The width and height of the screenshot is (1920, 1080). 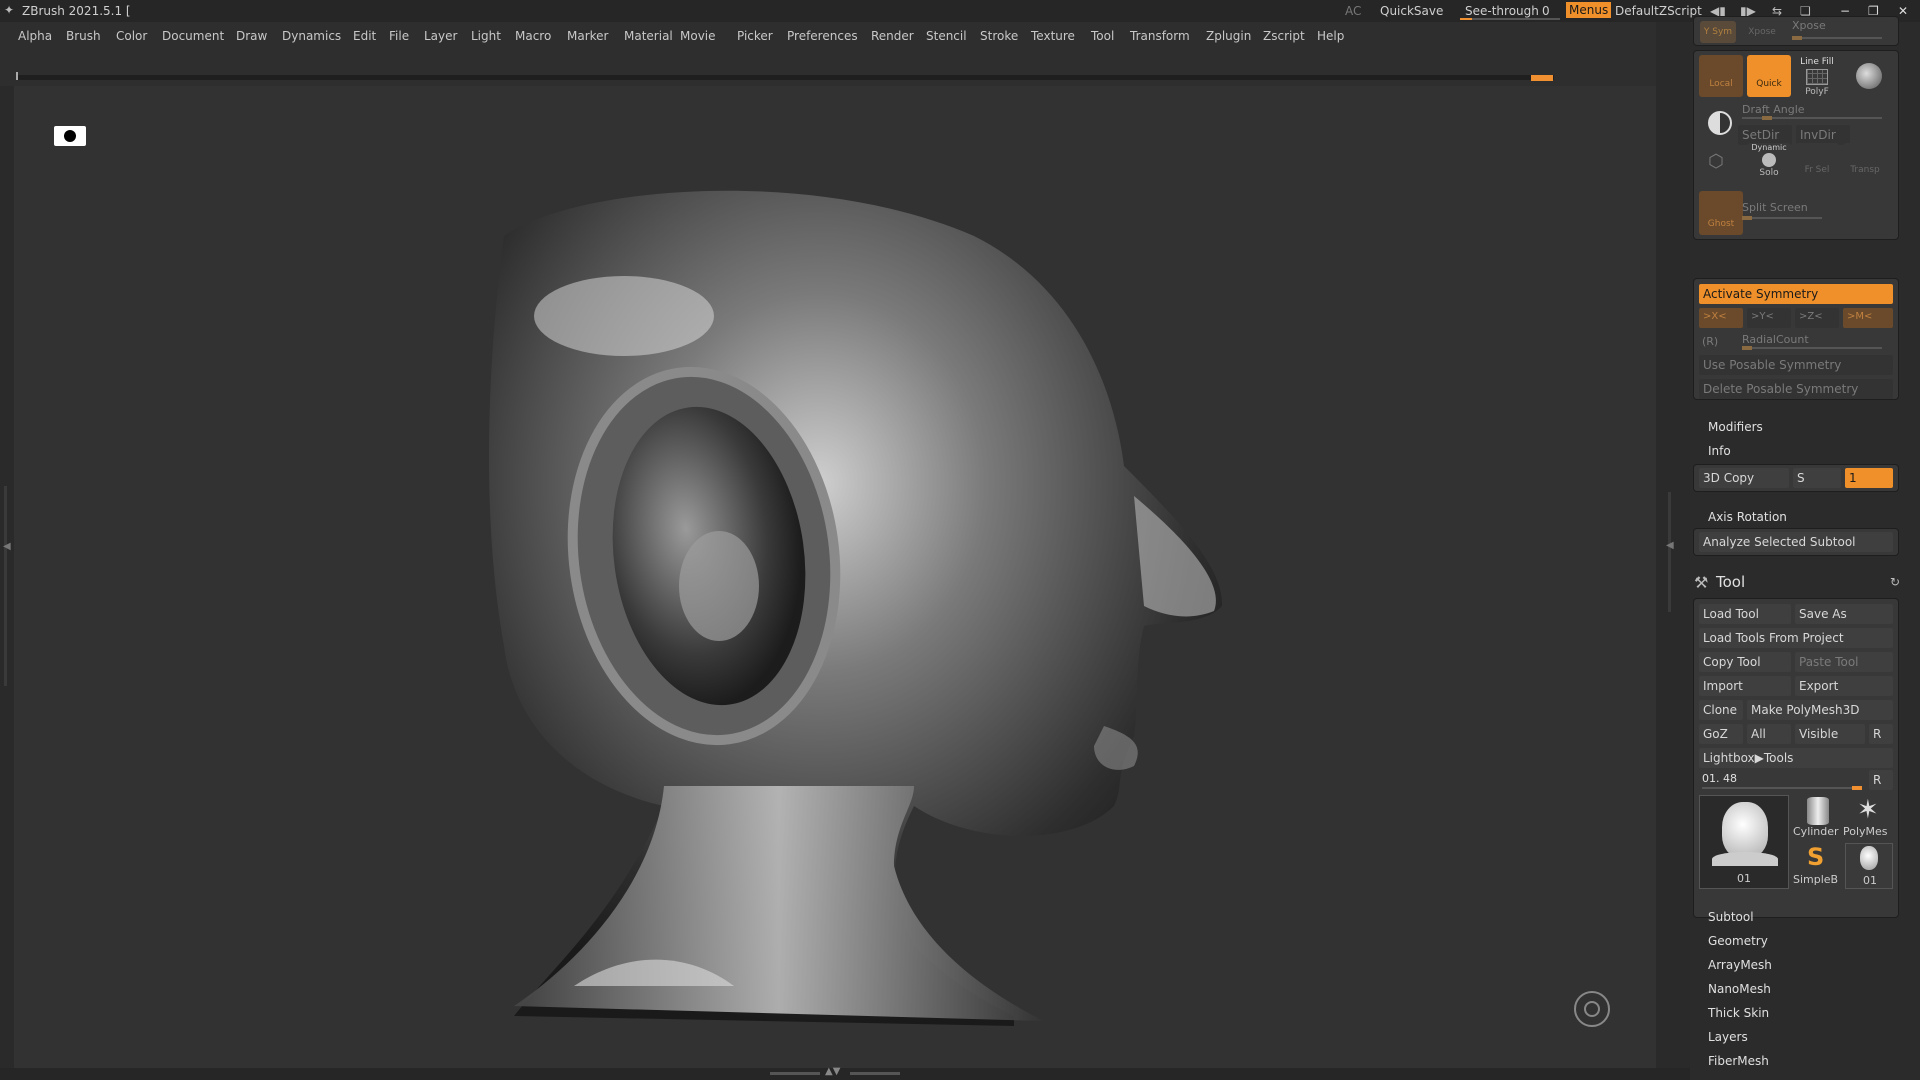 I want to click on draft-angle-slider, so click(x=1812, y=118).